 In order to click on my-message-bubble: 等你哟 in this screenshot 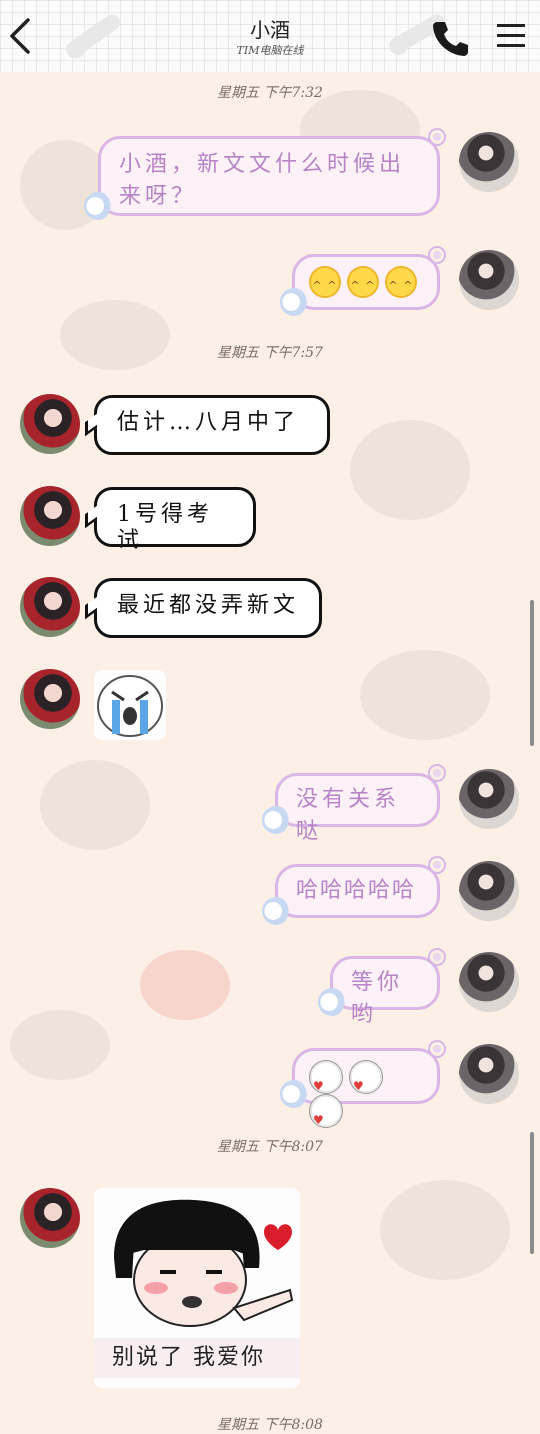, I will do `click(385, 991)`.